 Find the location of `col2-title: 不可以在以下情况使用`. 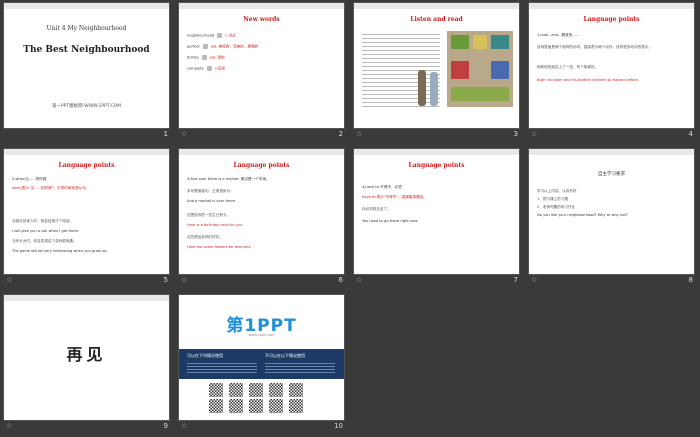

col2-title: 不可以在以下情况使用 is located at coordinates (285, 355).